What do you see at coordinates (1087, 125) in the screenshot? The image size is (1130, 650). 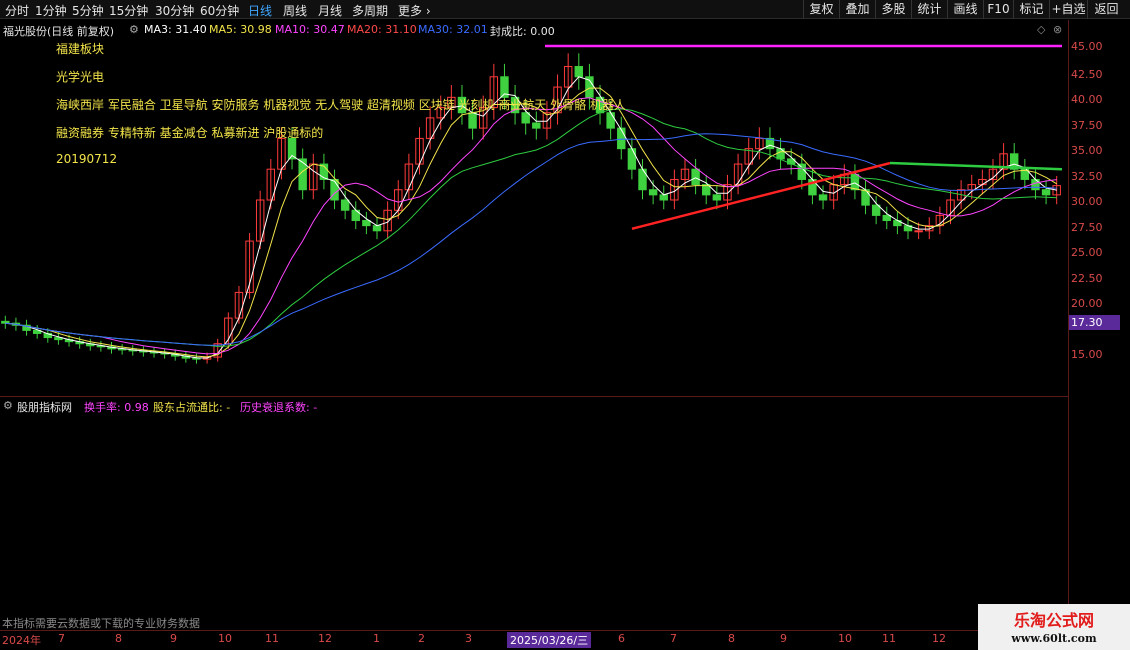 I see `price-tick: 37.50` at bounding box center [1087, 125].